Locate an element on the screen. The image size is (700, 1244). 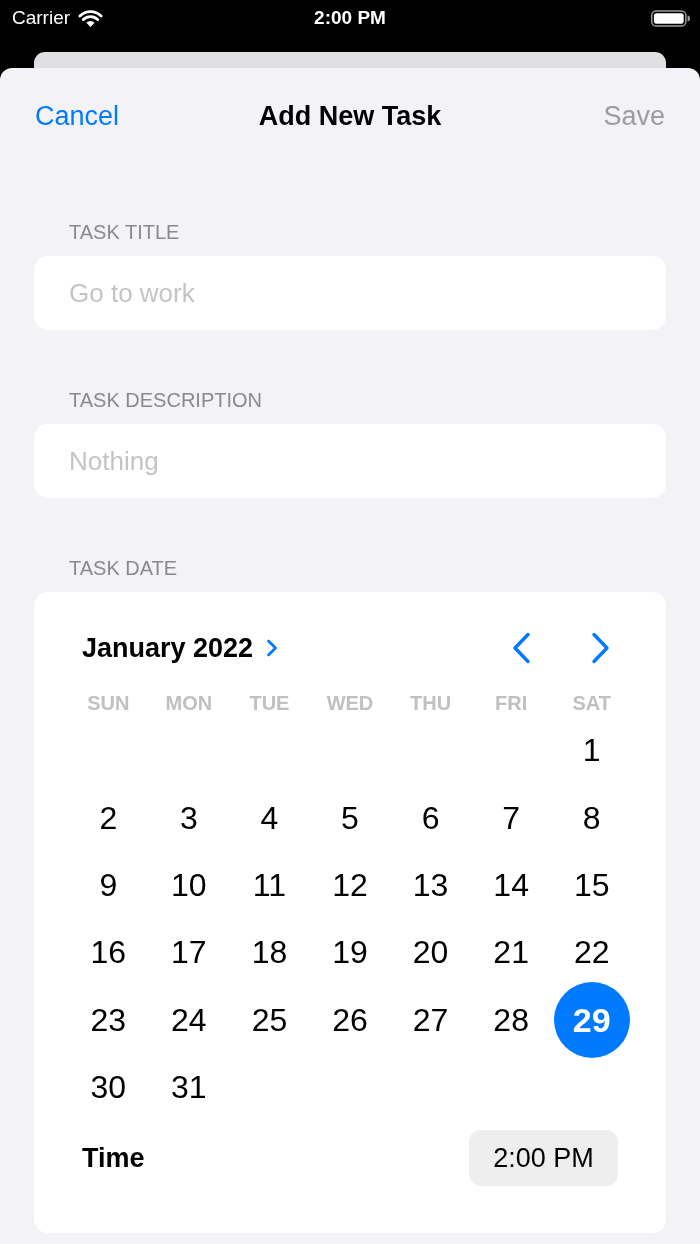
calendar-day: 13 is located at coordinates (430, 885).